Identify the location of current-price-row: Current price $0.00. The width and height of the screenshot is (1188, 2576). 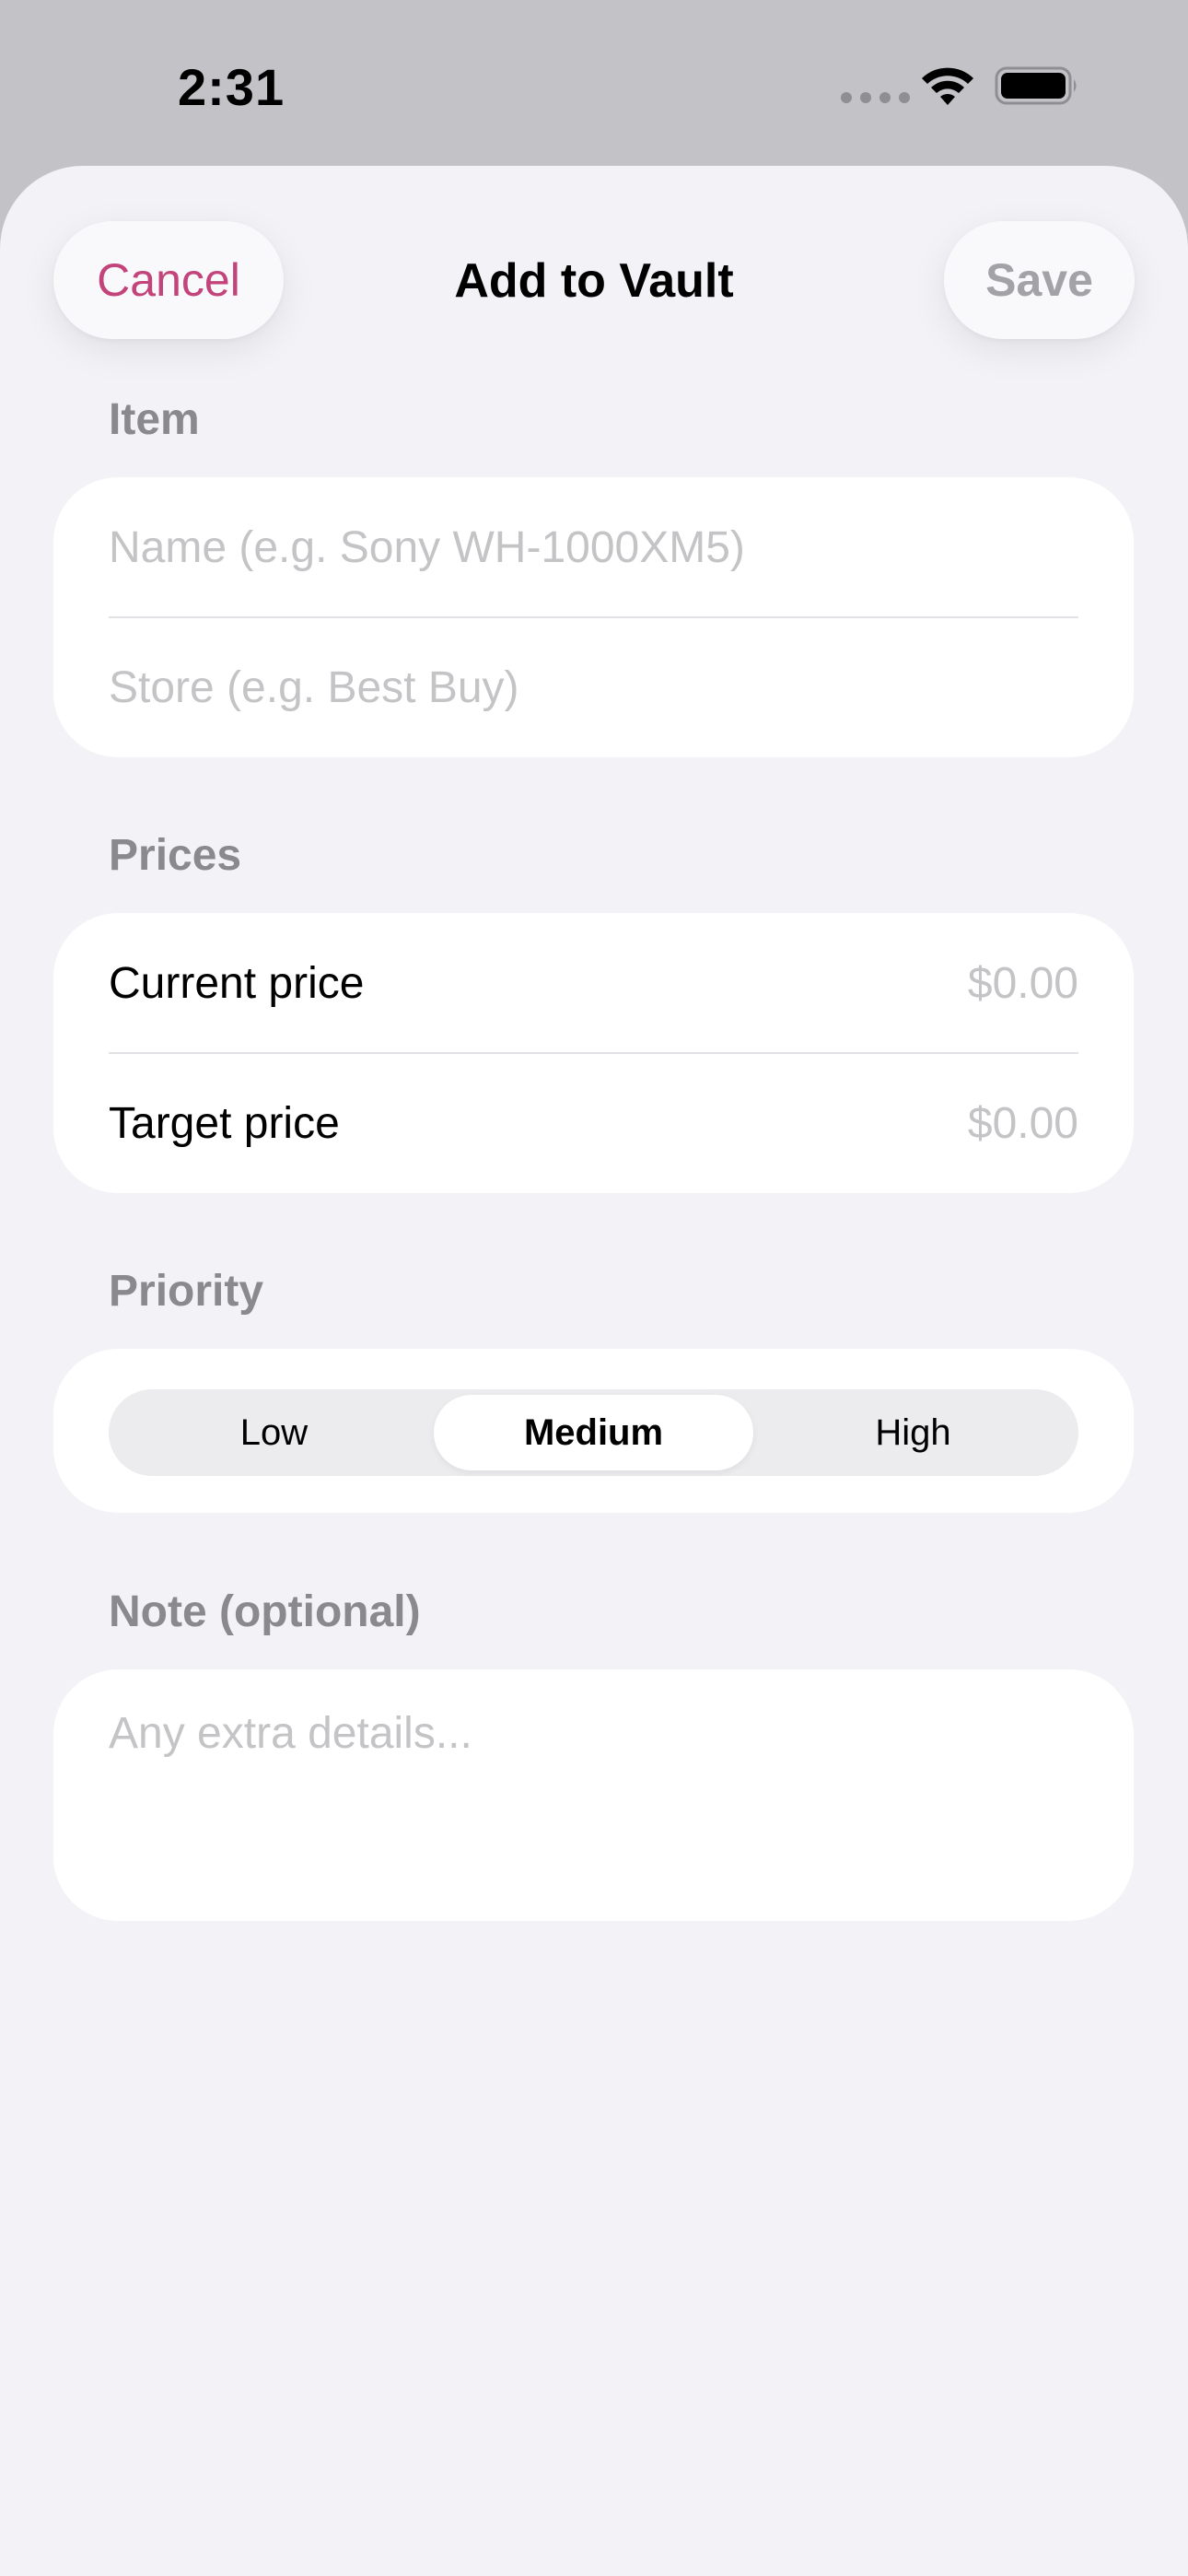
(593, 983).